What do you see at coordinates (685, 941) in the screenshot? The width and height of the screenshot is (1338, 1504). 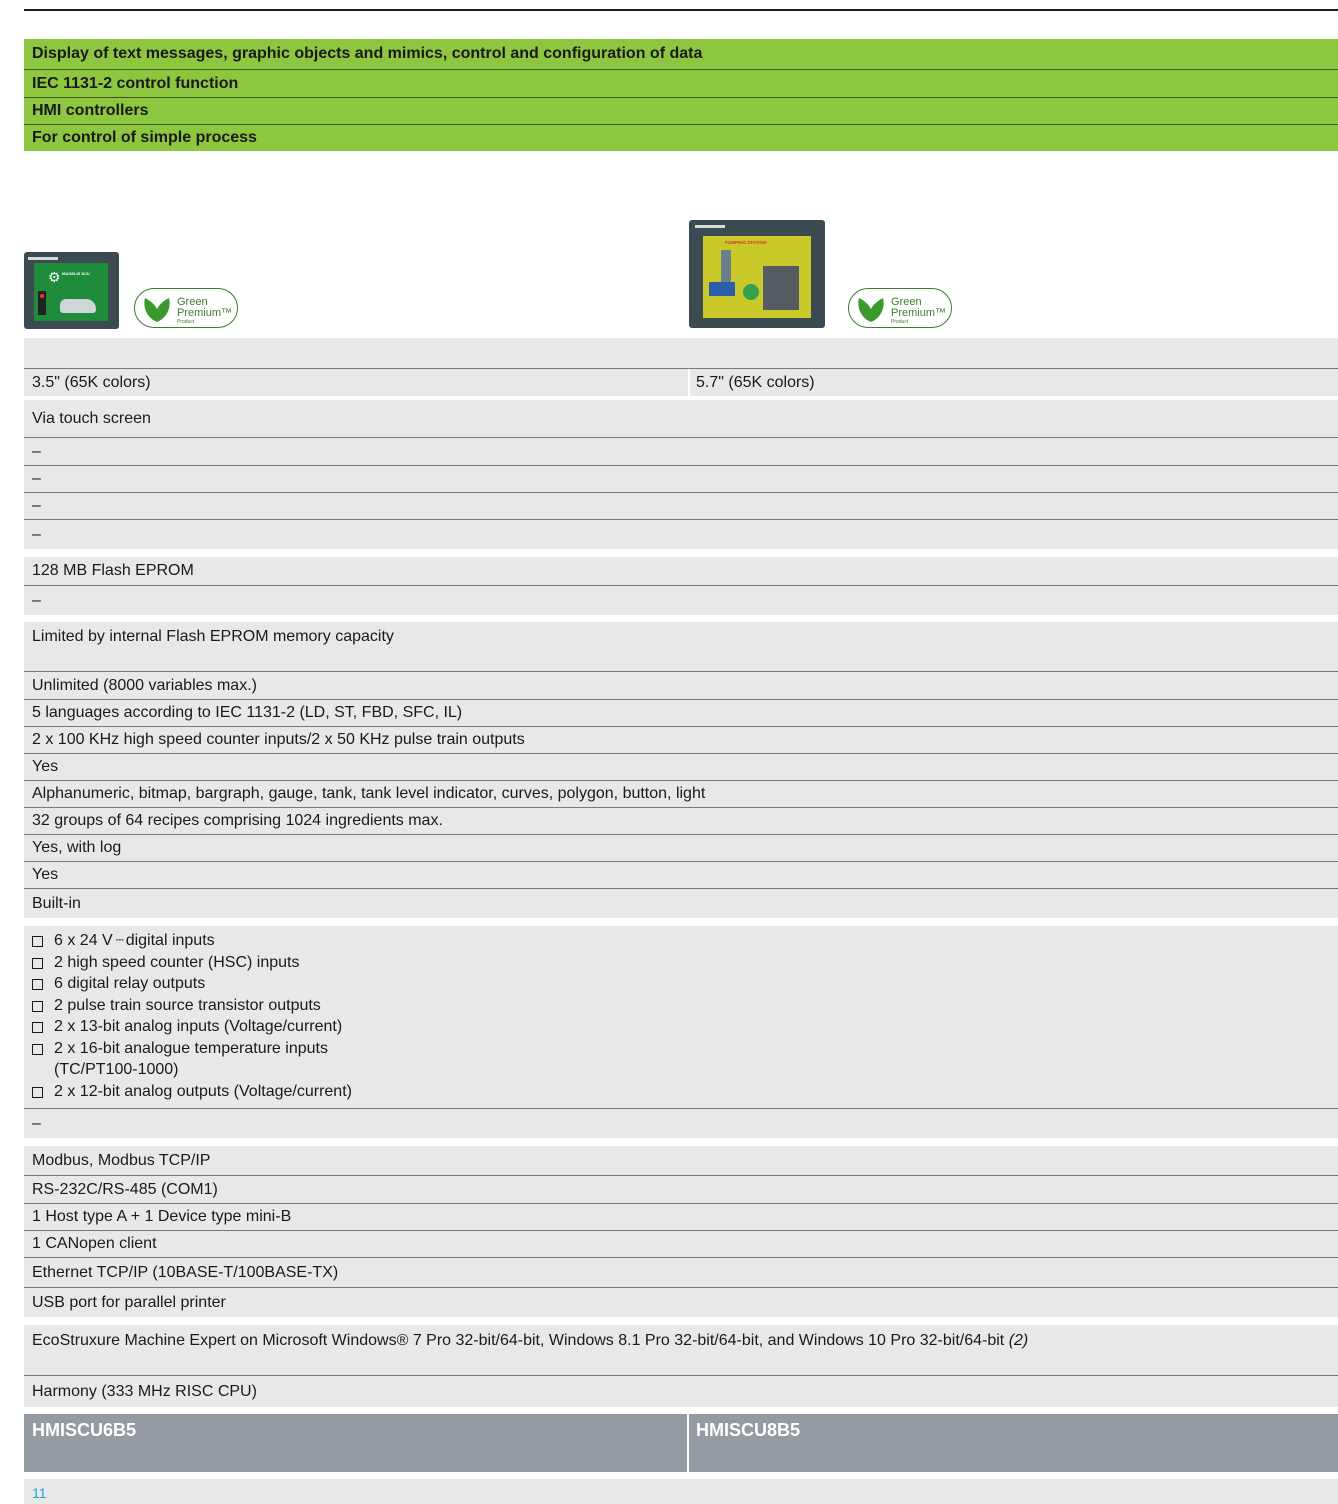 I see `io-item: 6 x 24 V ⎓ digital inputs` at bounding box center [685, 941].